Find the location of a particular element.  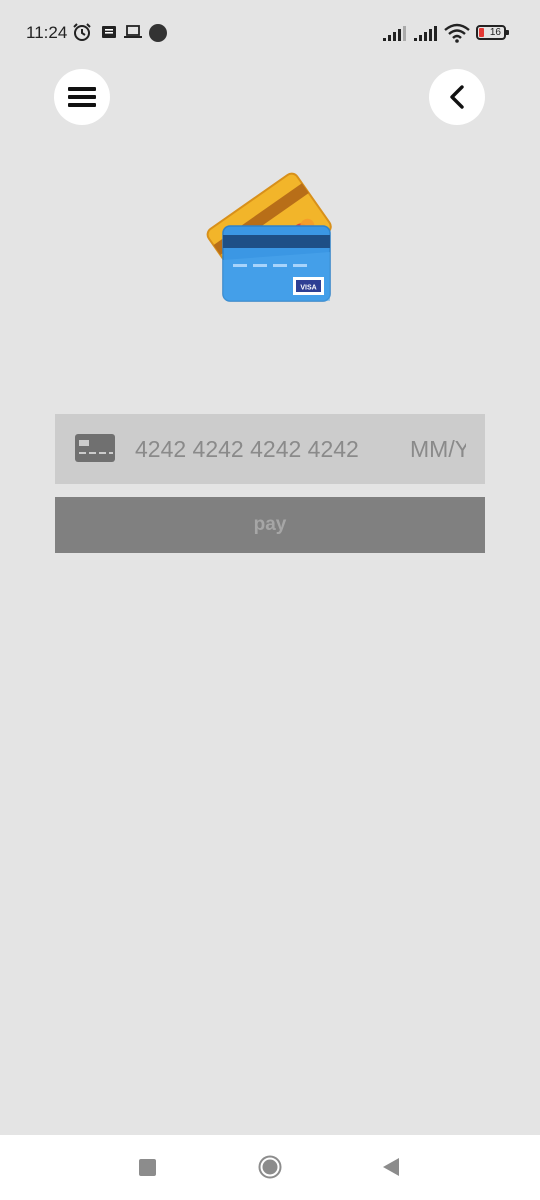

card-input-field: 4242 4242 4242 4242 MM/YY is located at coordinates (270, 449).